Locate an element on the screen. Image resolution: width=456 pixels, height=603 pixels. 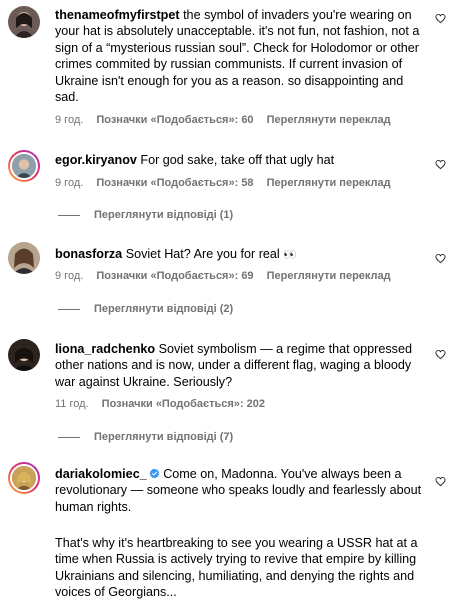
like-count-button: Позначки «Подобається»: 58 is located at coordinates (174, 183).